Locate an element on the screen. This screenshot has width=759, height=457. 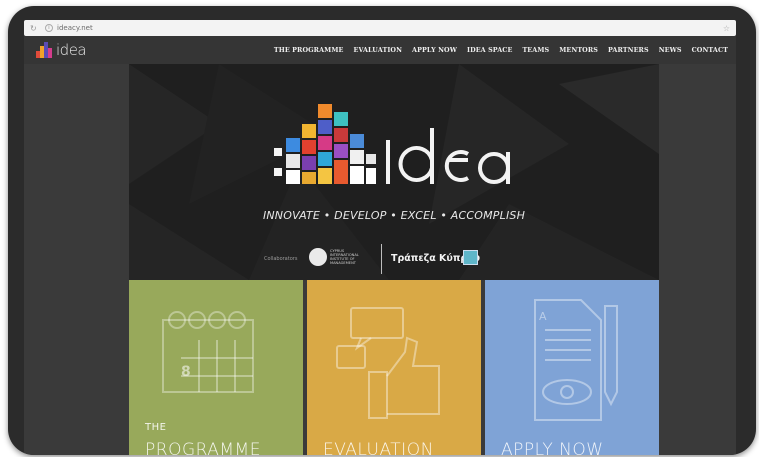
ciim-emblem-icon is located at coordinates (318, 257).